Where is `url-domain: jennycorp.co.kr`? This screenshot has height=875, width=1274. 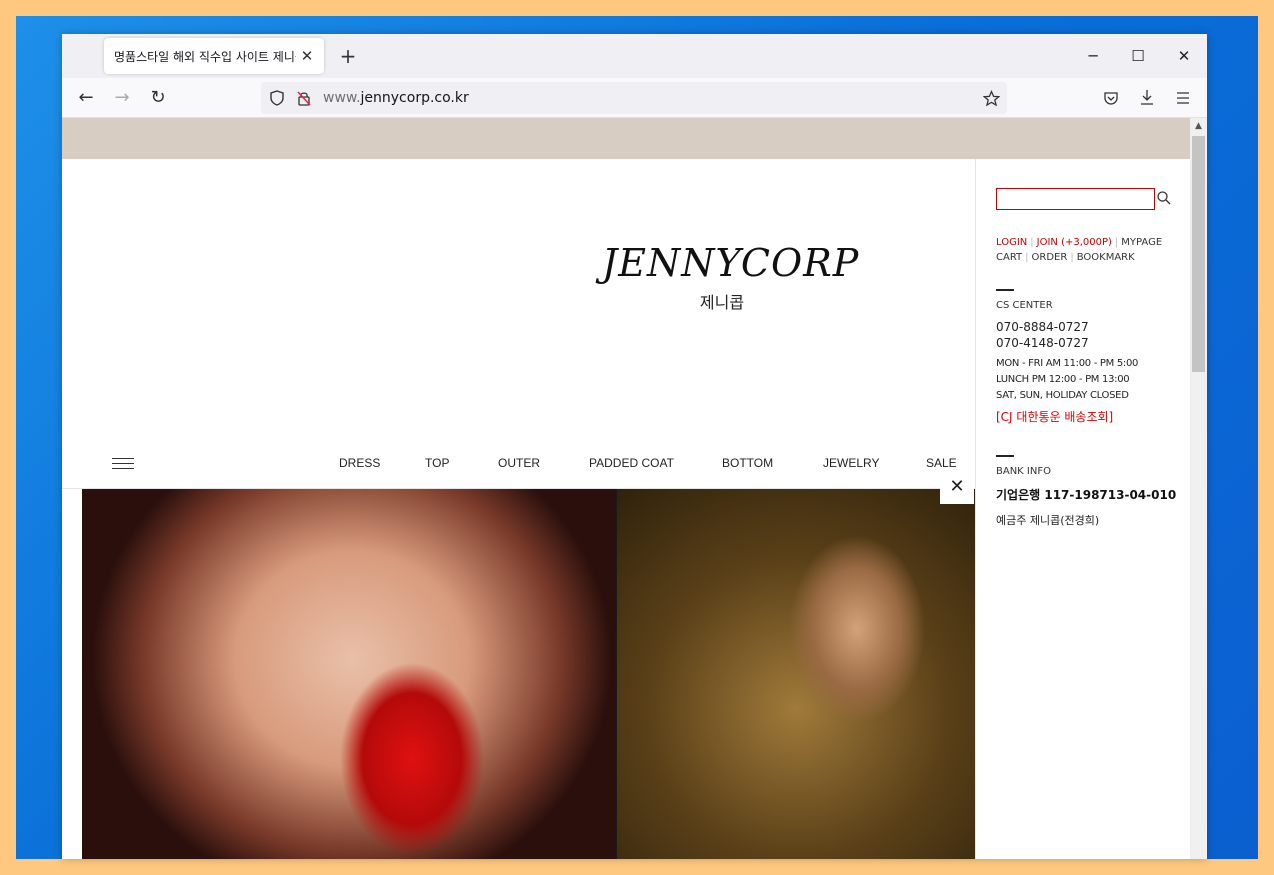
url-domain: jennycorp.co.kr is located at coordinates (414, 98).